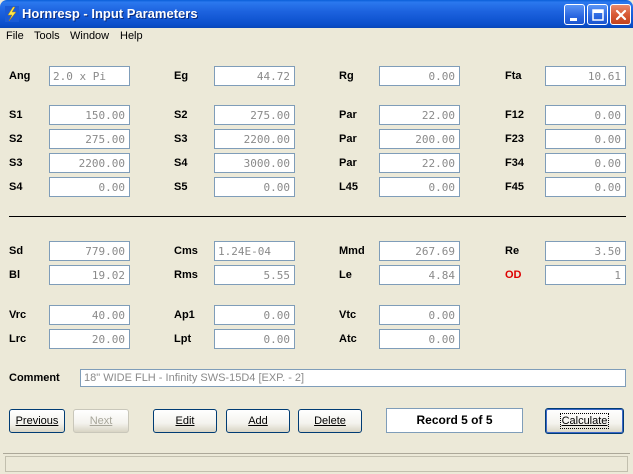 Image resolution: width=633 pixels, height=474 pixels. What do you see at coordinates (131, 36) in the screenshot?
I see `menu-help: Help` at bounding box center [131, 36].